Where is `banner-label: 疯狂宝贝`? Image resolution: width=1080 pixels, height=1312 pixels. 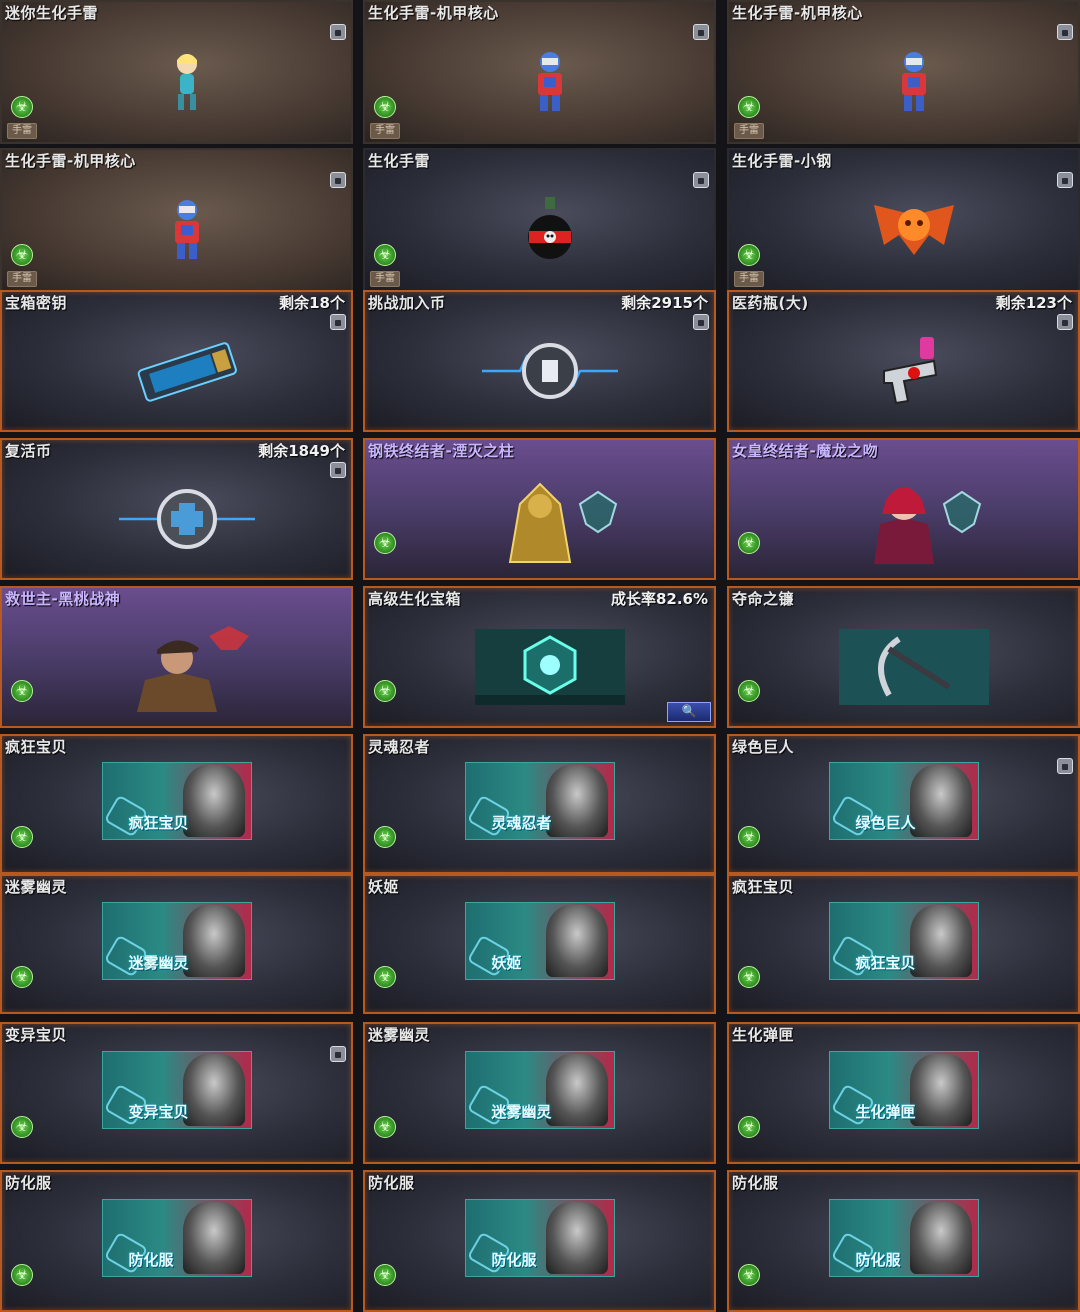
banner-label: 疯狂宝贝 is located at coordinates (885, 963).